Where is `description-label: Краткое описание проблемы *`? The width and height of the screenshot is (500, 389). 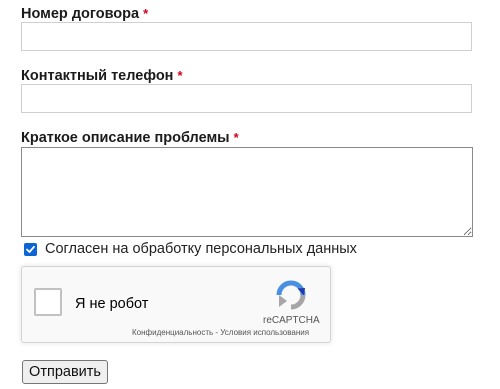
description-label: Краткое описание проблемы * is located at coordinates (130, 138).